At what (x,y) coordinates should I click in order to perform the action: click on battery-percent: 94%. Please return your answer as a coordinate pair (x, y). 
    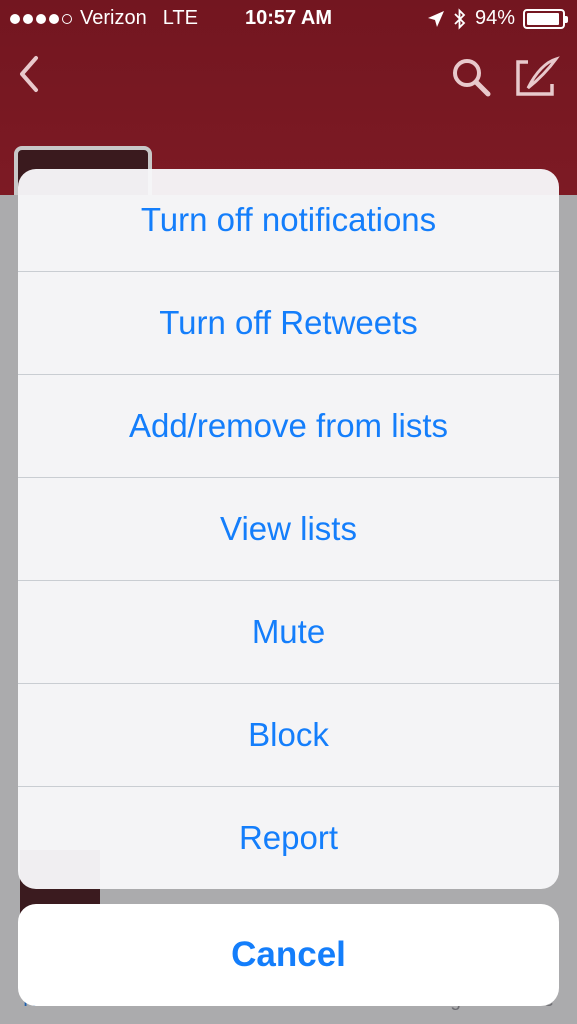
    Looking at the image, I should click on (494, 18).